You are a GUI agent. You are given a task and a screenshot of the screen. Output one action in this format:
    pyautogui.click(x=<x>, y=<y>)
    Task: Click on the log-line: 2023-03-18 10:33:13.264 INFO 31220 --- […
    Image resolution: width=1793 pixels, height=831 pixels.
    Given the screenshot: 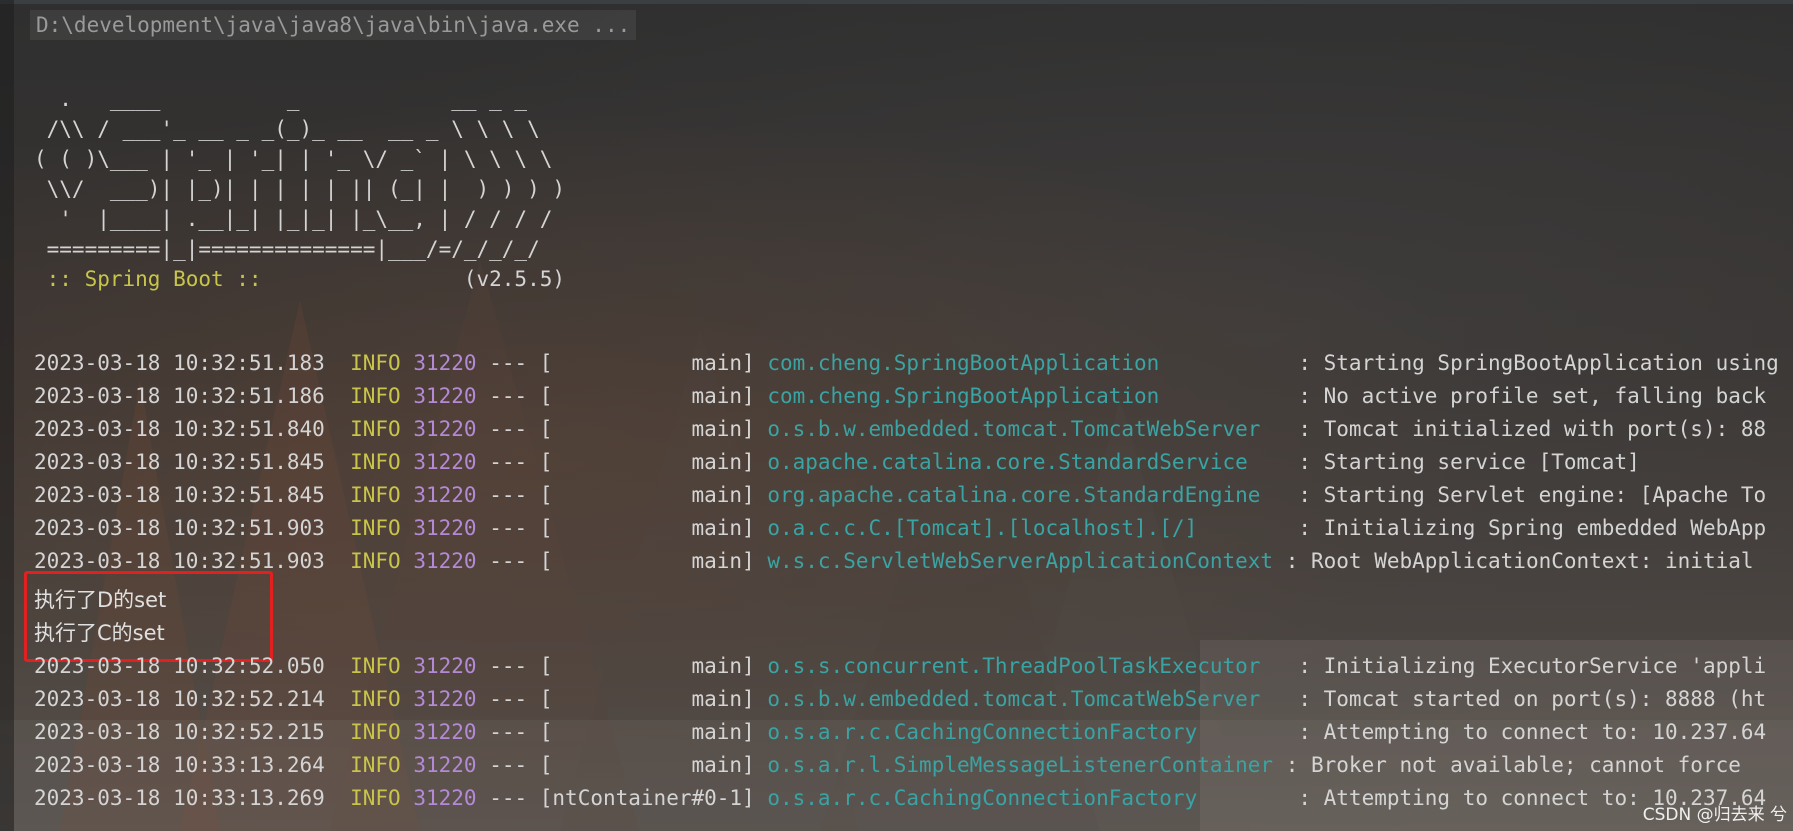 What is the action you would take?
    pyautogui.click(x=887, y=765)
    